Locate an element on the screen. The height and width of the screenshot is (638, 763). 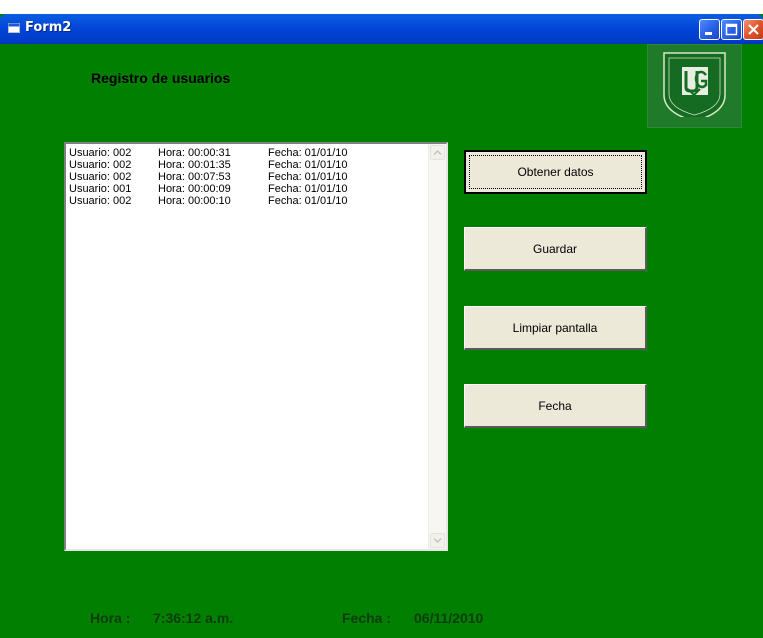
title-bar: Form2 is located at coordinates (381, 29).